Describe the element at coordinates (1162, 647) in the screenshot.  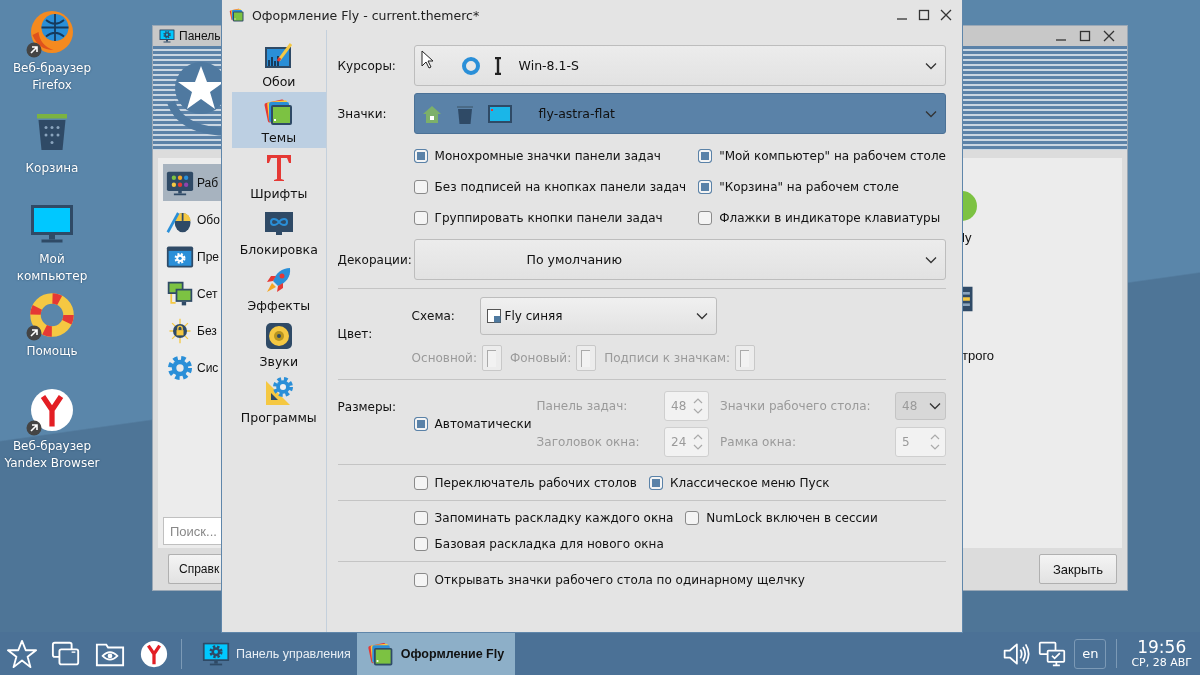
I see `clock-time: 19:56` at that location.